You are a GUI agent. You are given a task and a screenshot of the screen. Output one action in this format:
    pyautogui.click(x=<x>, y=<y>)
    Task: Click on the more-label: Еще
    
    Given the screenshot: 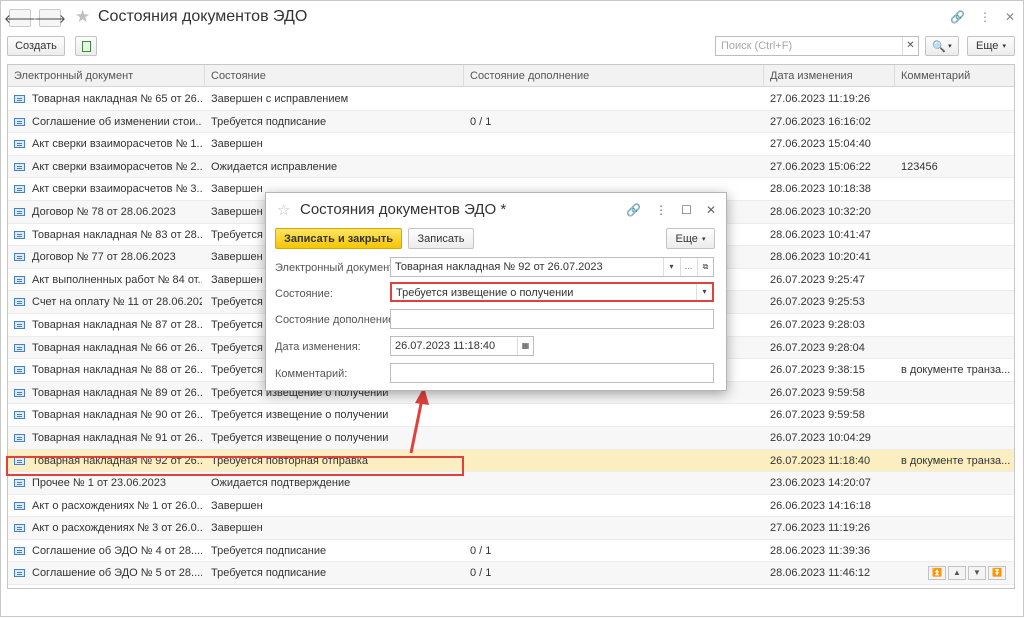 What is the action you would take?
    pyautogui.click(x=987, y=46)
    